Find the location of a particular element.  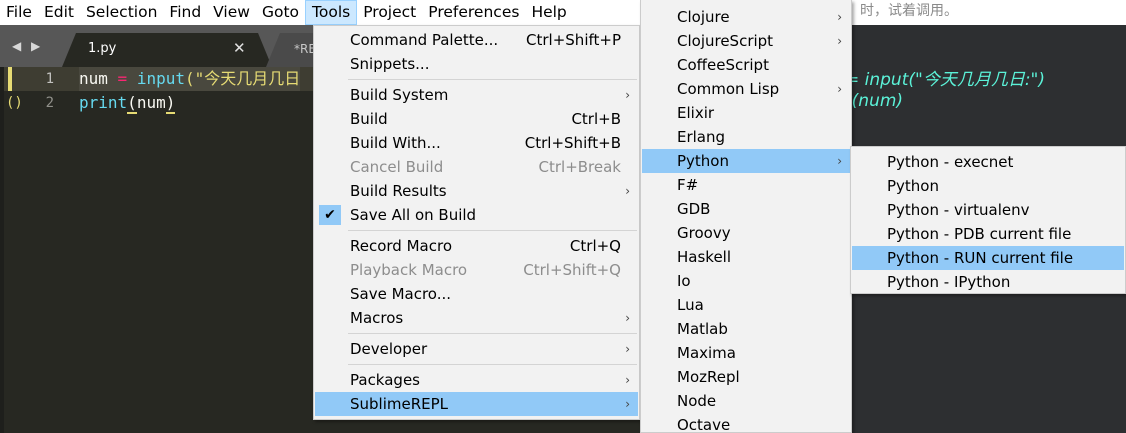

menu-item-erlang: Erlang is located at coordinates (746, 137).